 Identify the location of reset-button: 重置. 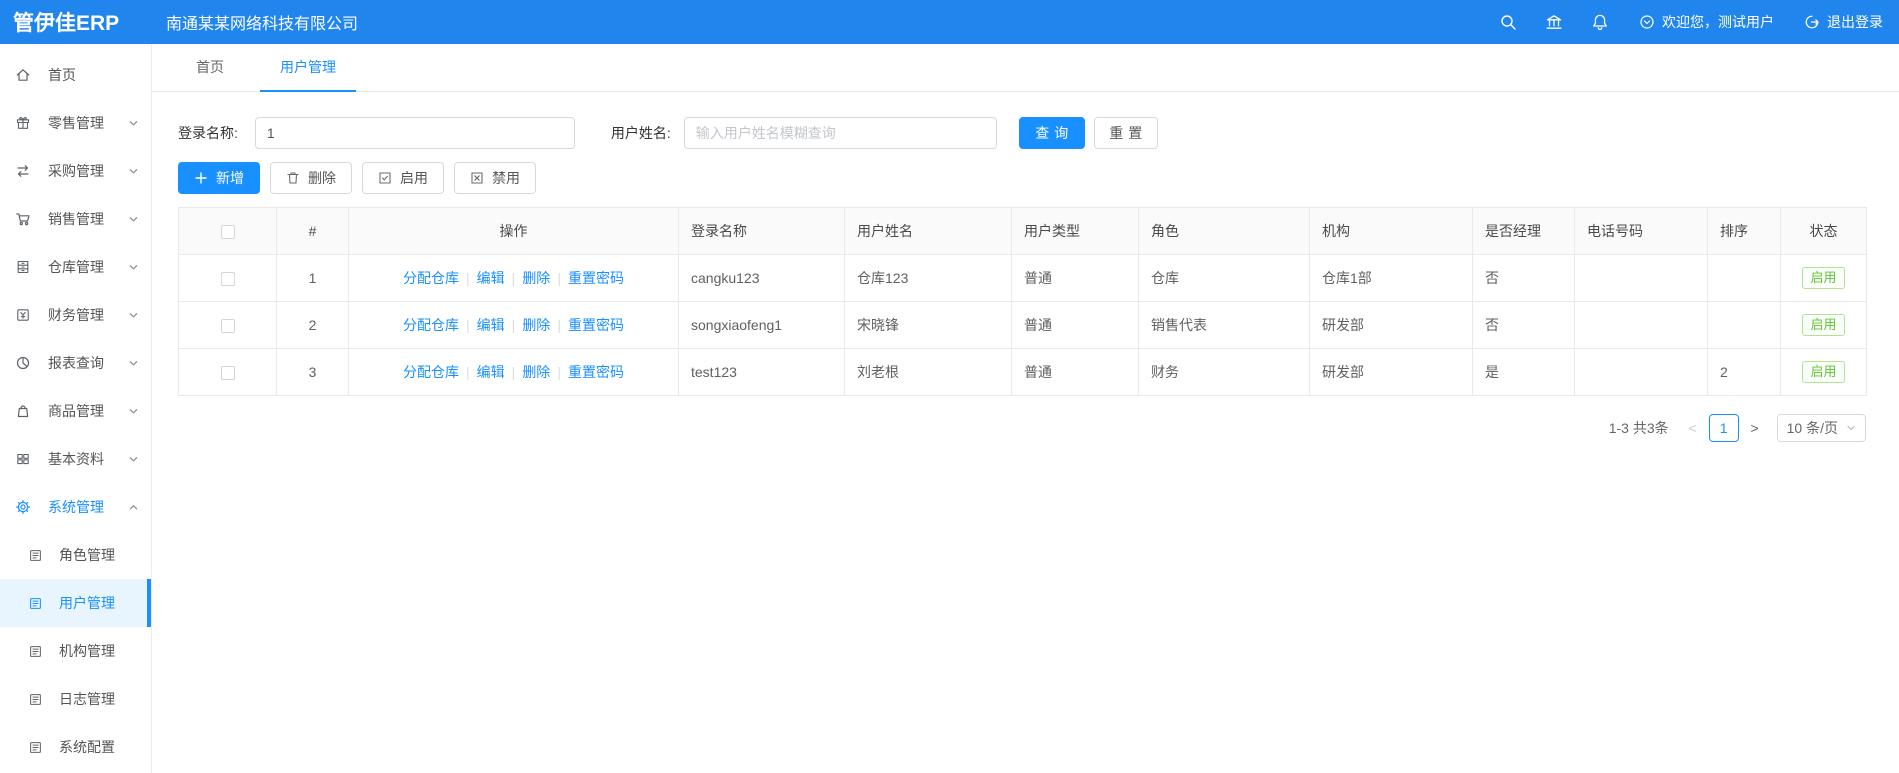
(1125, 133).